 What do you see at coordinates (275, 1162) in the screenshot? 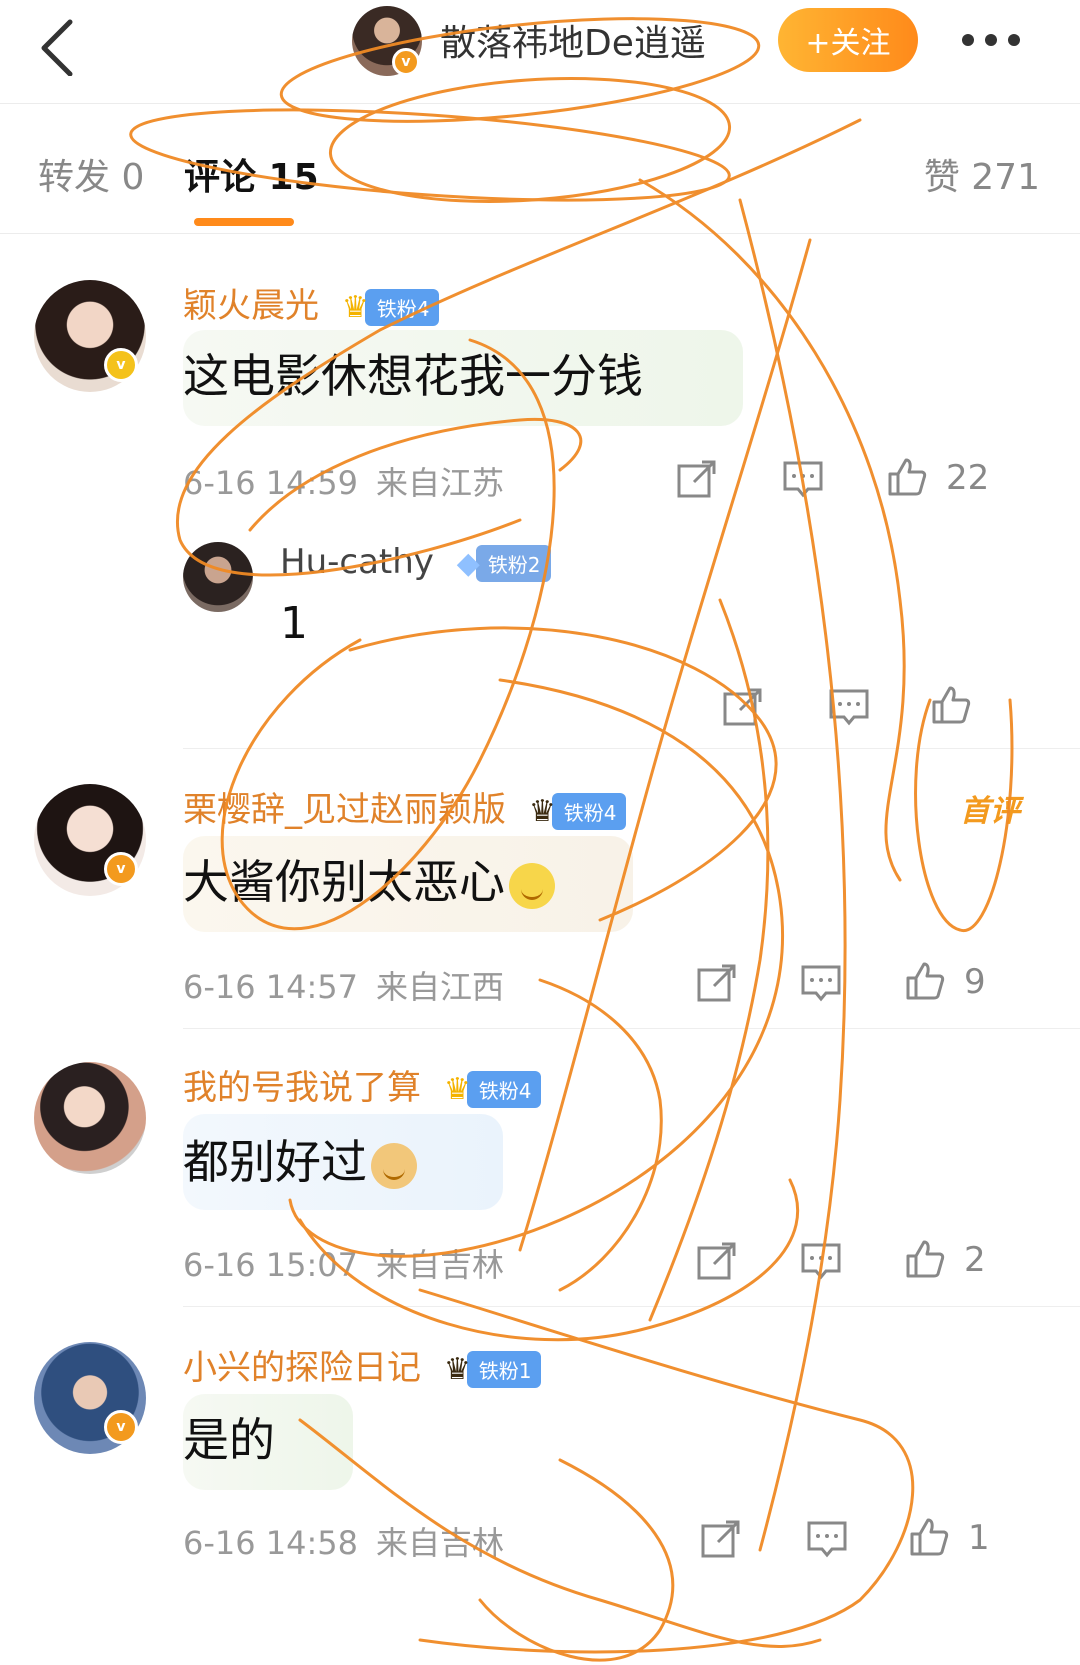
I see `comment-text-content: 都别好过` at bounding box center [275, 1162].